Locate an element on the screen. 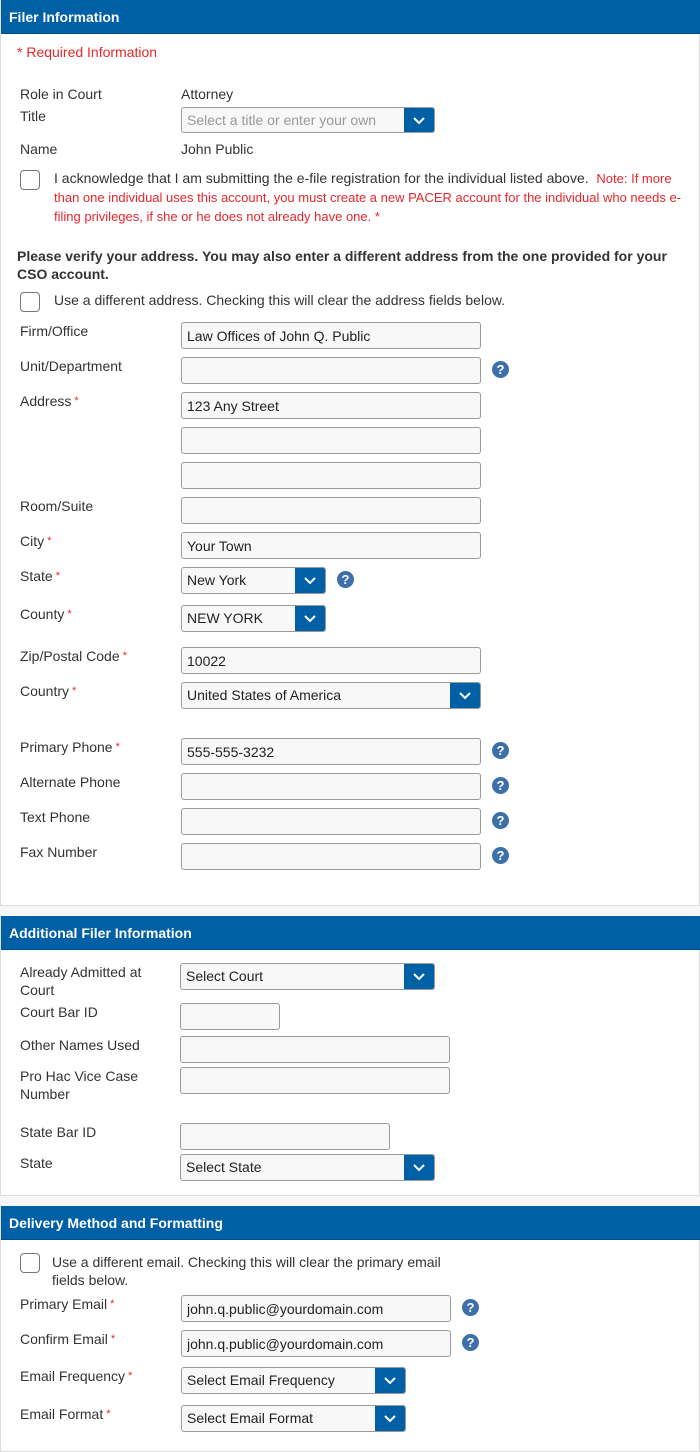 This screenshot has height=1452, width=700. primary-phone-input is located at coordinates (331, 751).